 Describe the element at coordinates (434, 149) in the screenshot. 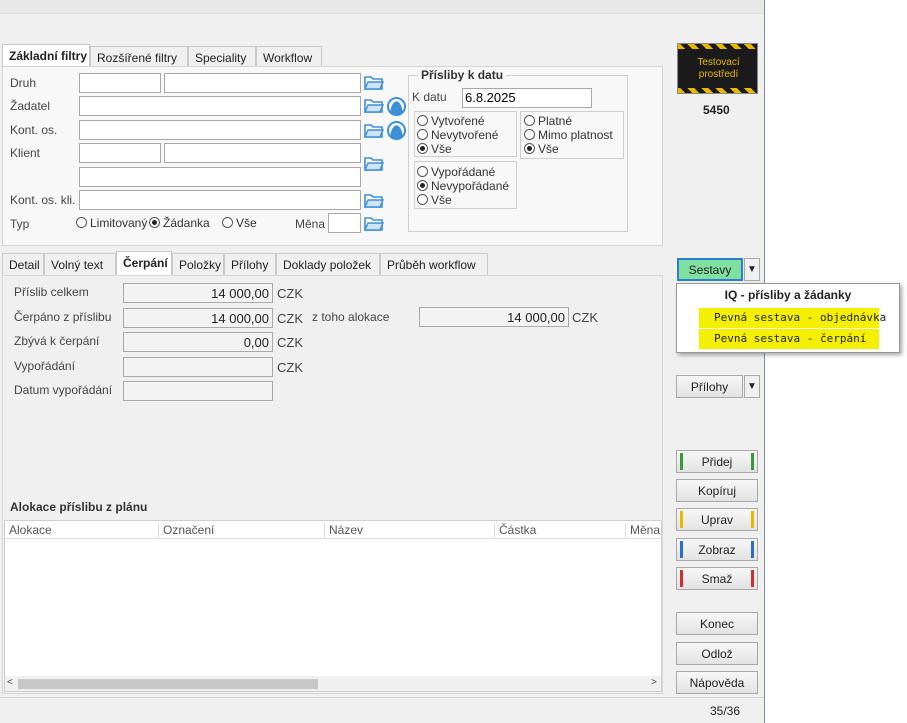

I see `radio-vse-vytvorene: Vše` at that location.